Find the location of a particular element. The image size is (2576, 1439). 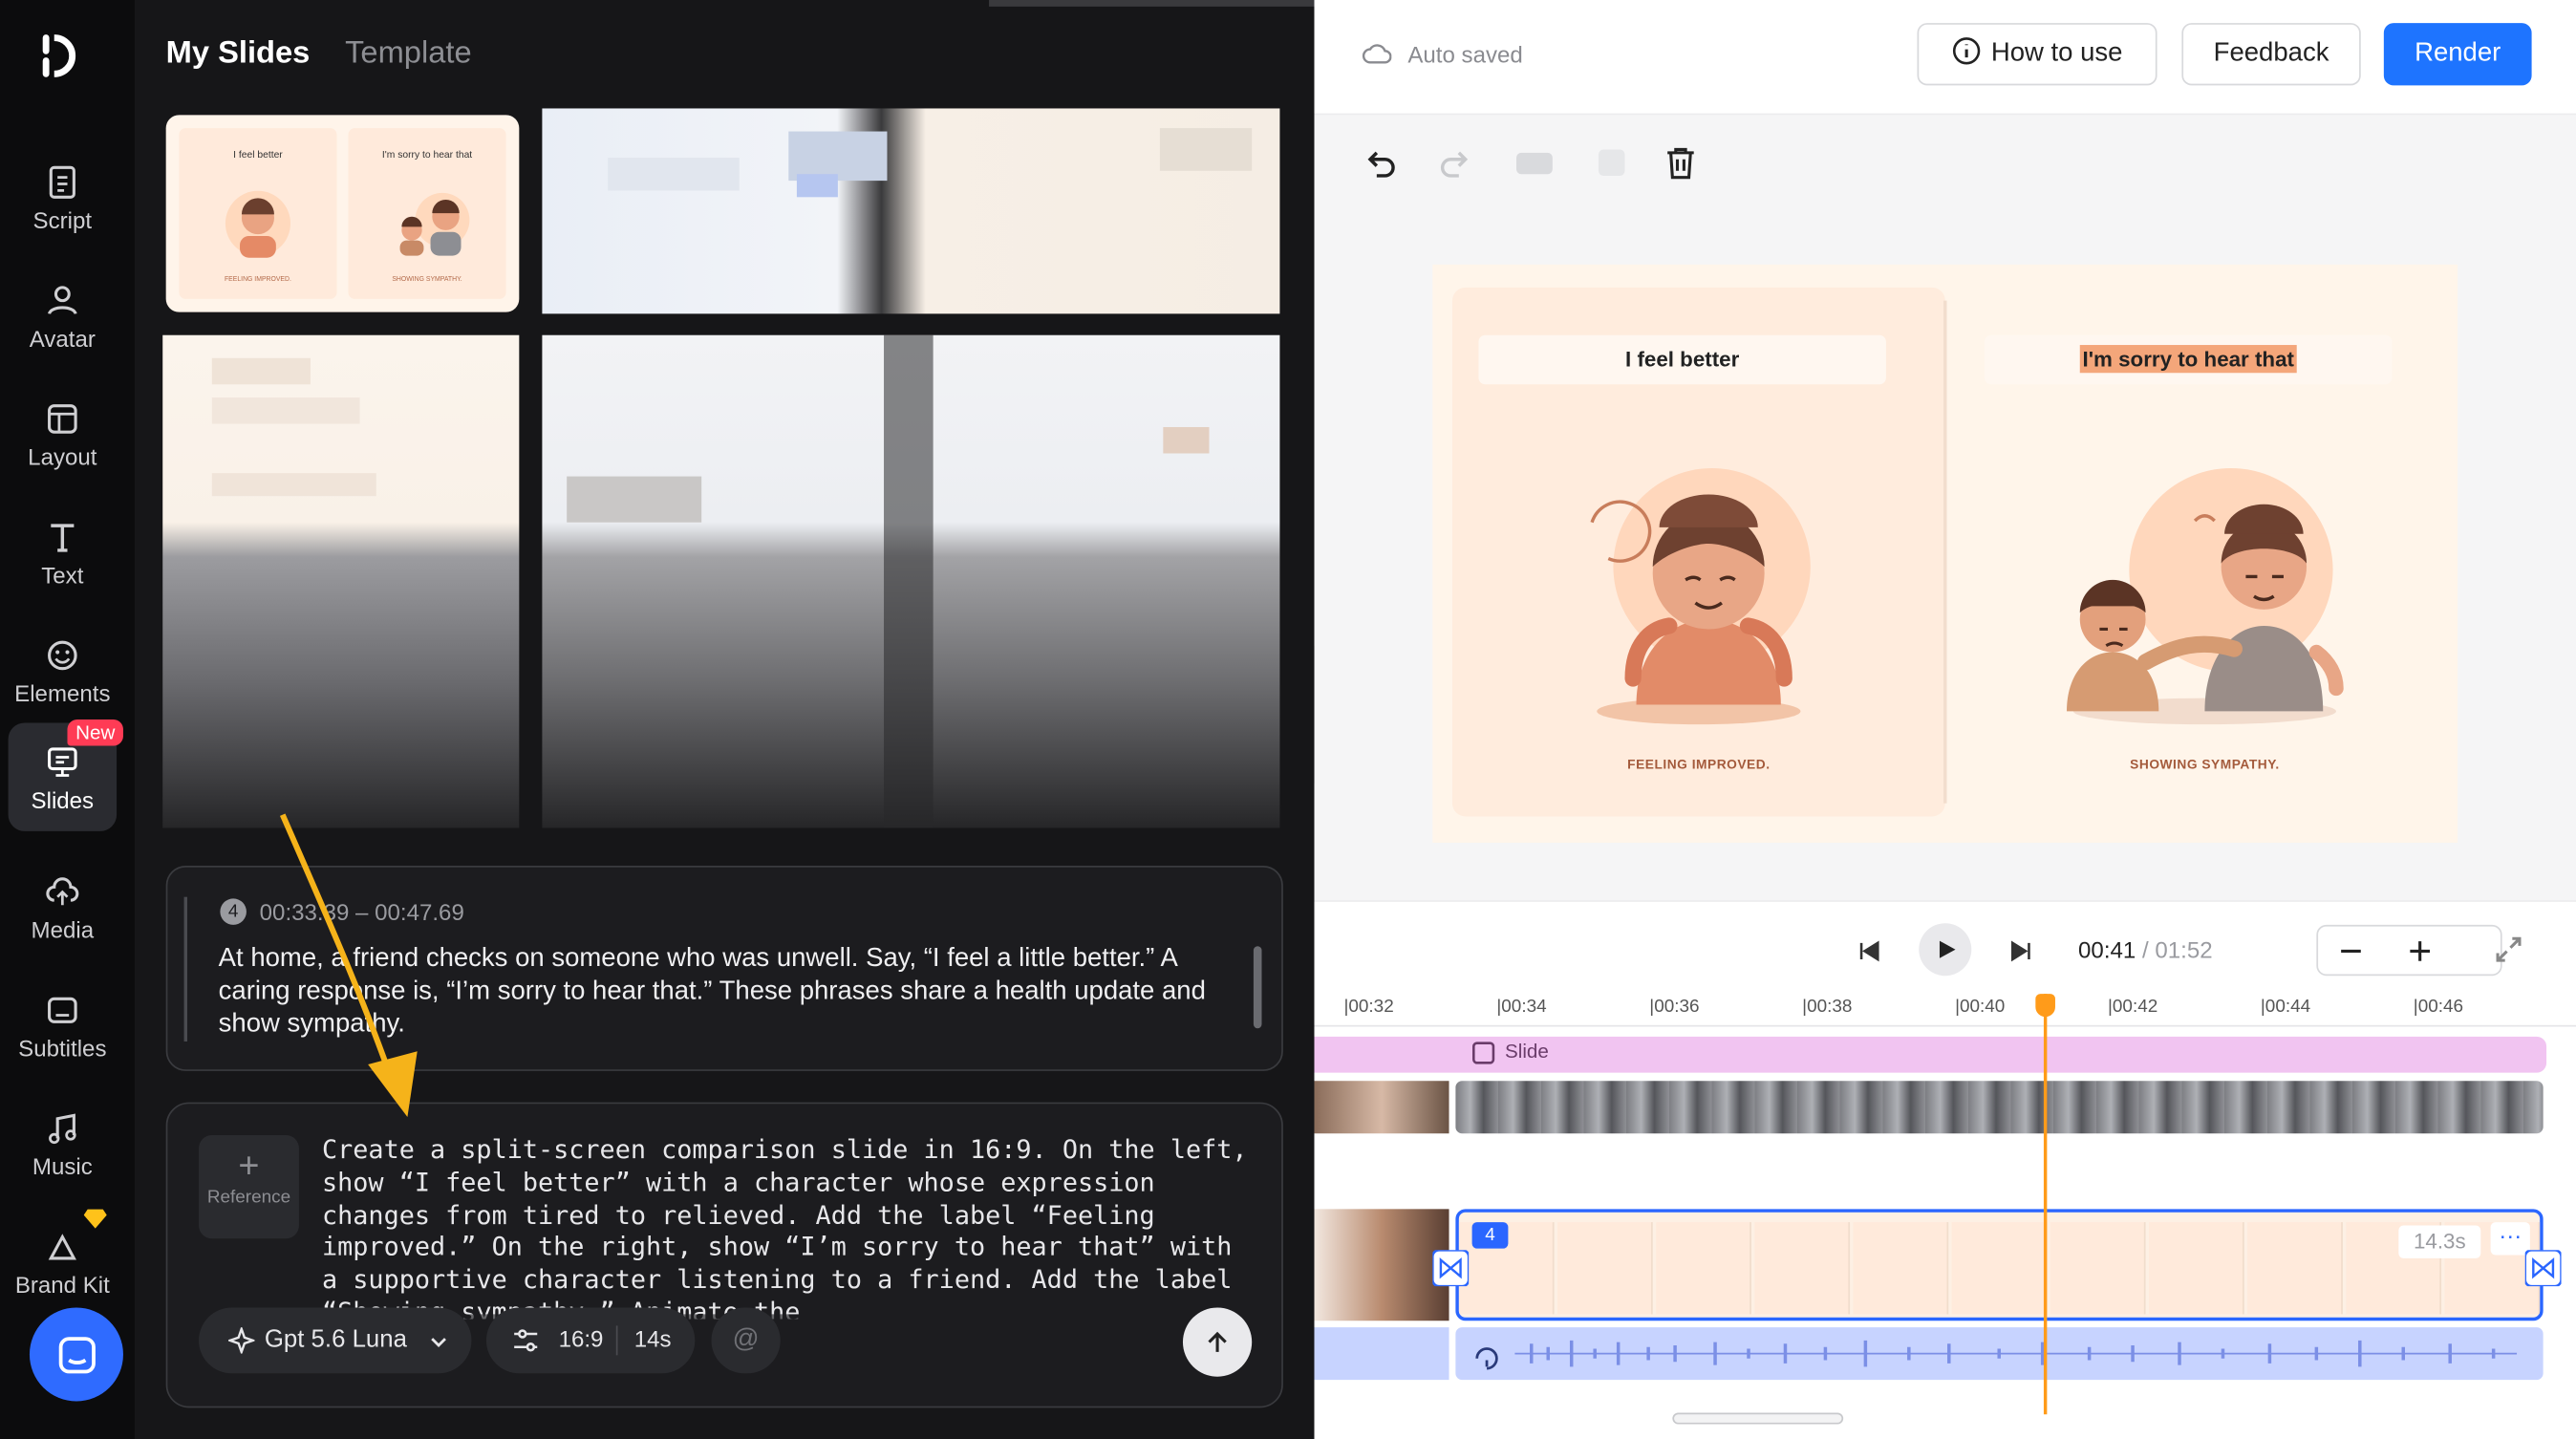

right-panel: I'm sorry to hear that SHOWING SYMPATHY. is located at coordinates (2205, 552).